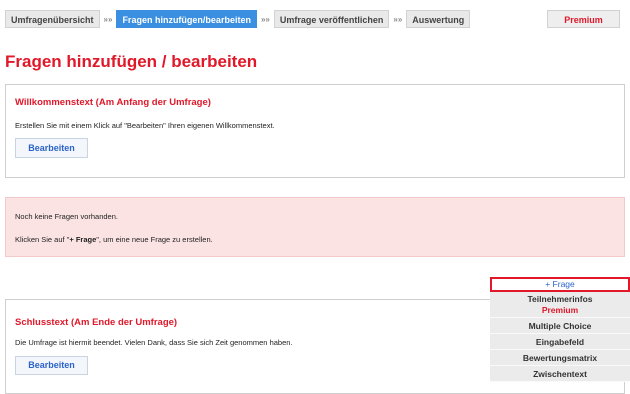 Image resolution: width=630 pixels, height=394 pixels. Describe the element at coordinates (583, 19) in the screenshot. I see `premium-tab: Premium` at that location.